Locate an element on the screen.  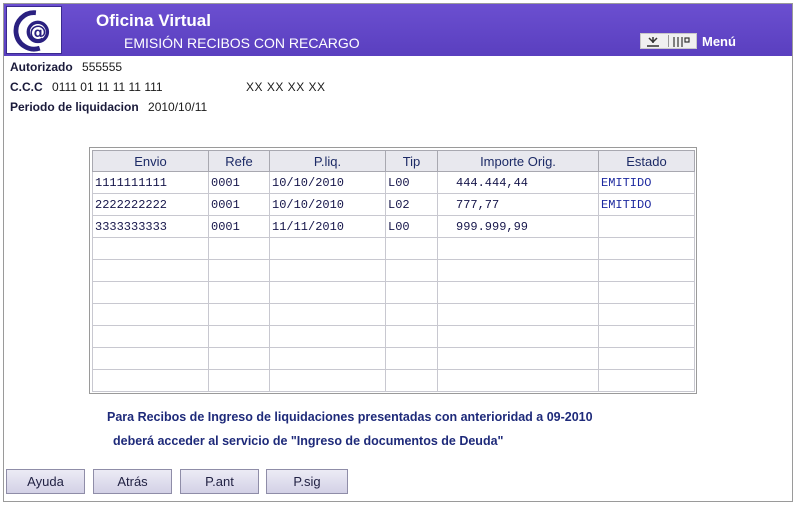
autorizado-line: Autorizado 555555 is located at coordinates (66, 67).